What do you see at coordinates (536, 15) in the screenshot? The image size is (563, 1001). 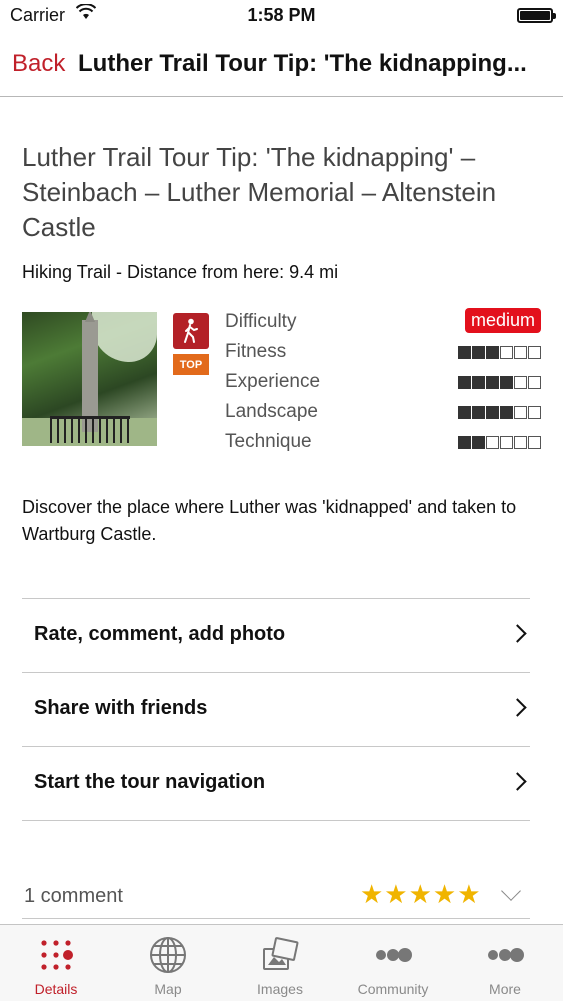 I see `battery-icon` at bounding box center [536, 15].